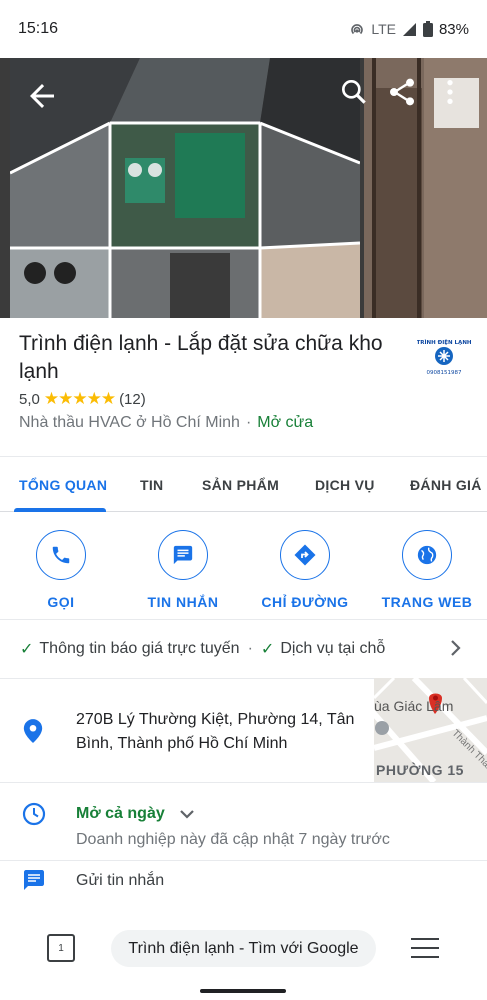 This screenshot has width=487, height=1000. I want to click on directions-button-circle, so click(305, 555).